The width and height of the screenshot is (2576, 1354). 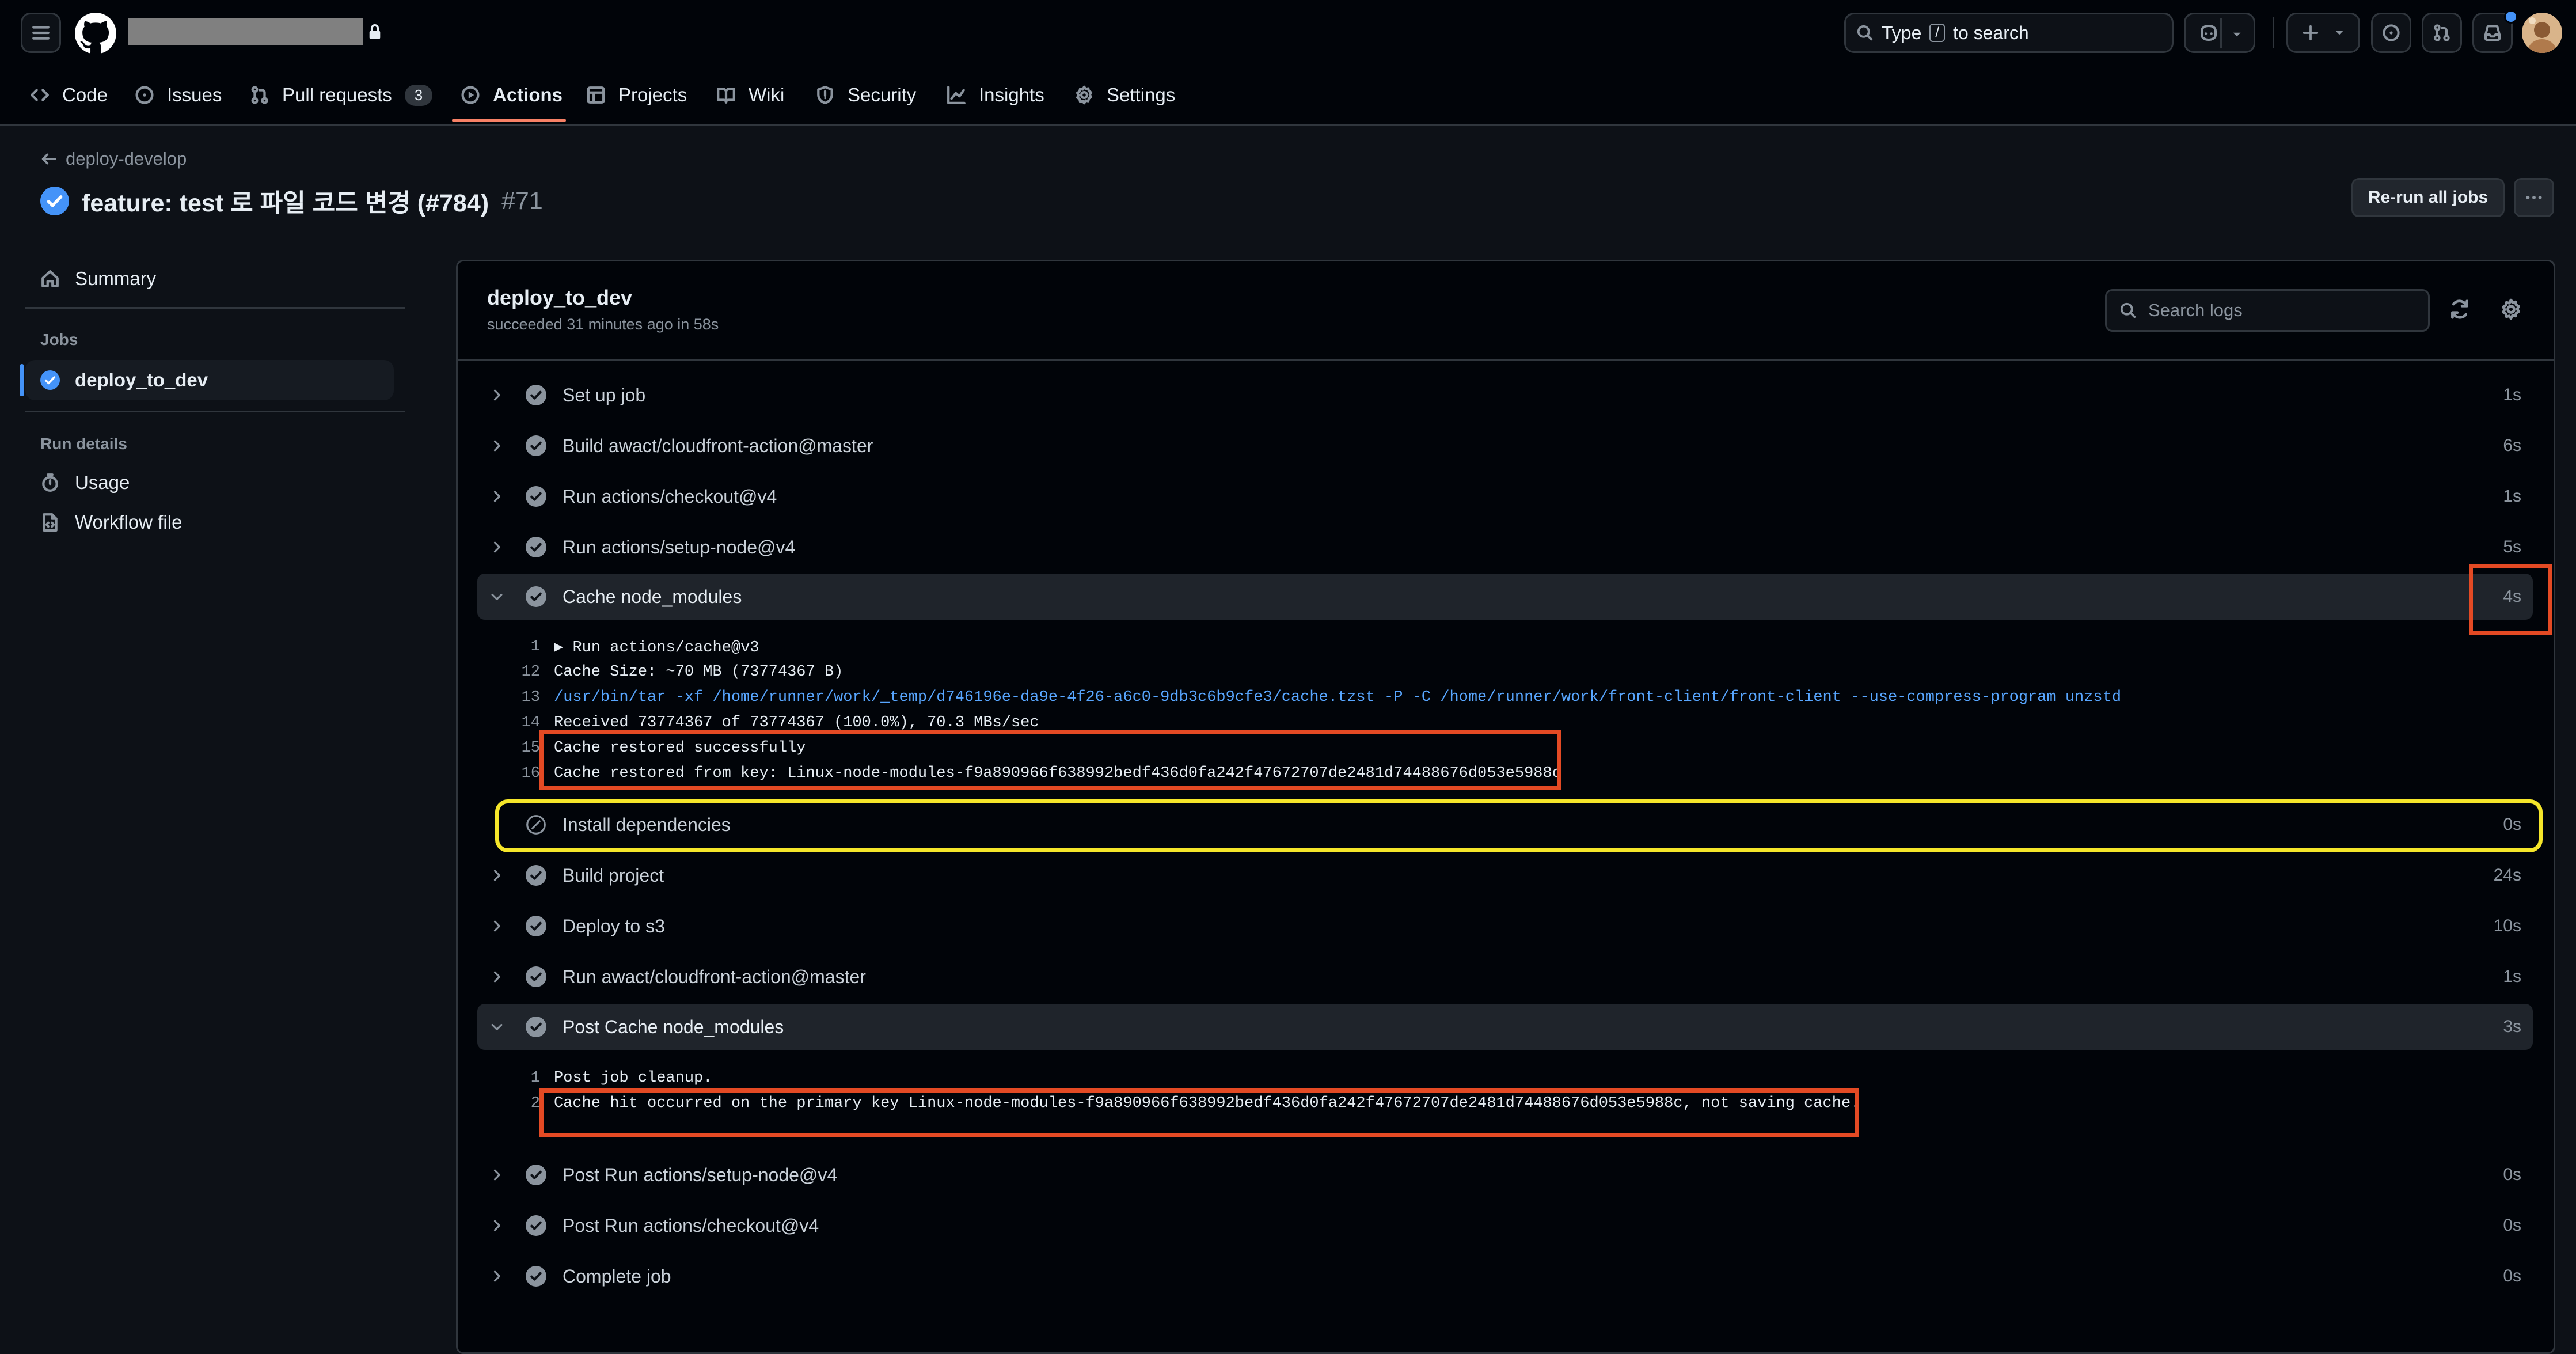 I want to click on job-status: succeeded 31 minutes ago in 58s, so click(x=603, y=325).